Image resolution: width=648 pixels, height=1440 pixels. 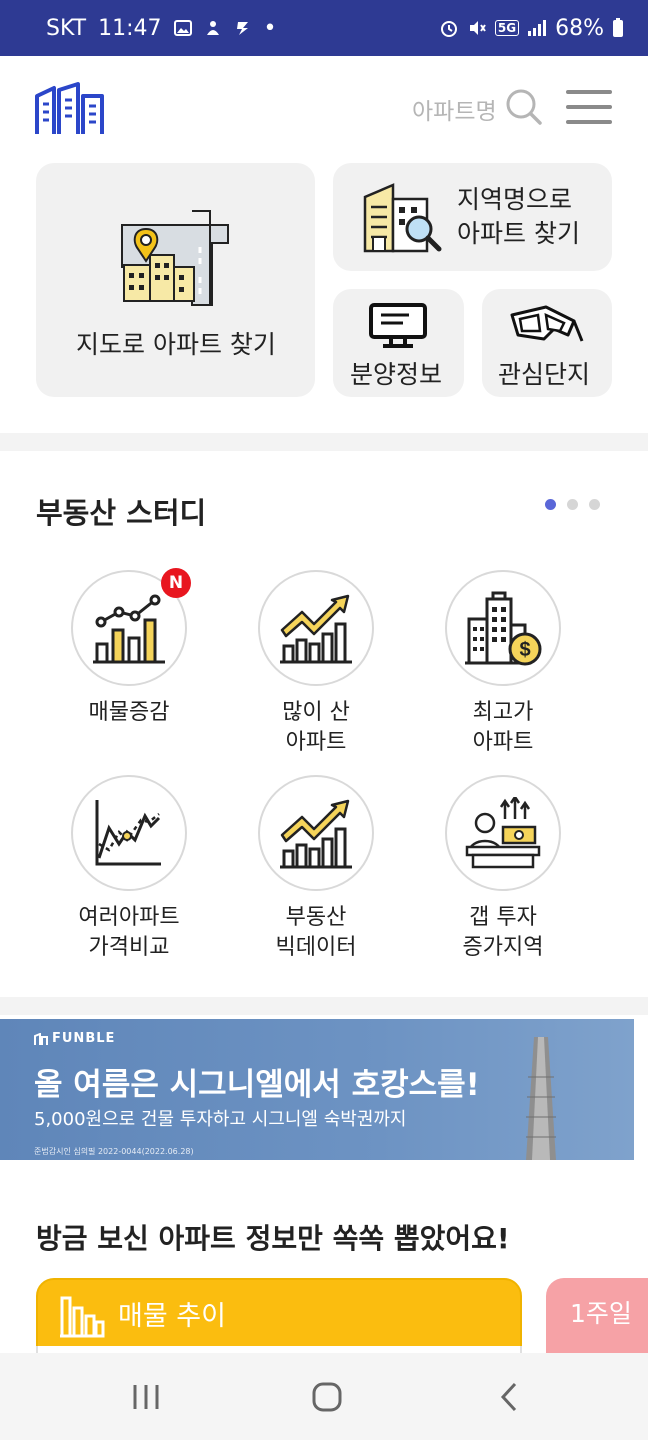 What do you see at coordinates (70, 108) in the screenshot?
I see `app-logo-icon` at bounding box center [70, 108].